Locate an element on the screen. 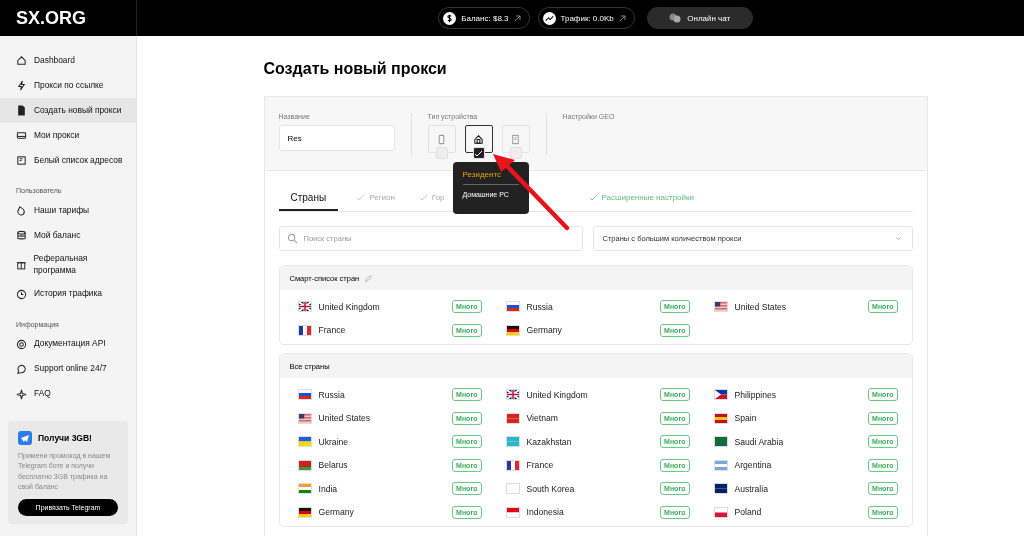  country-name: Philippines is located at coordinates (798, 394).